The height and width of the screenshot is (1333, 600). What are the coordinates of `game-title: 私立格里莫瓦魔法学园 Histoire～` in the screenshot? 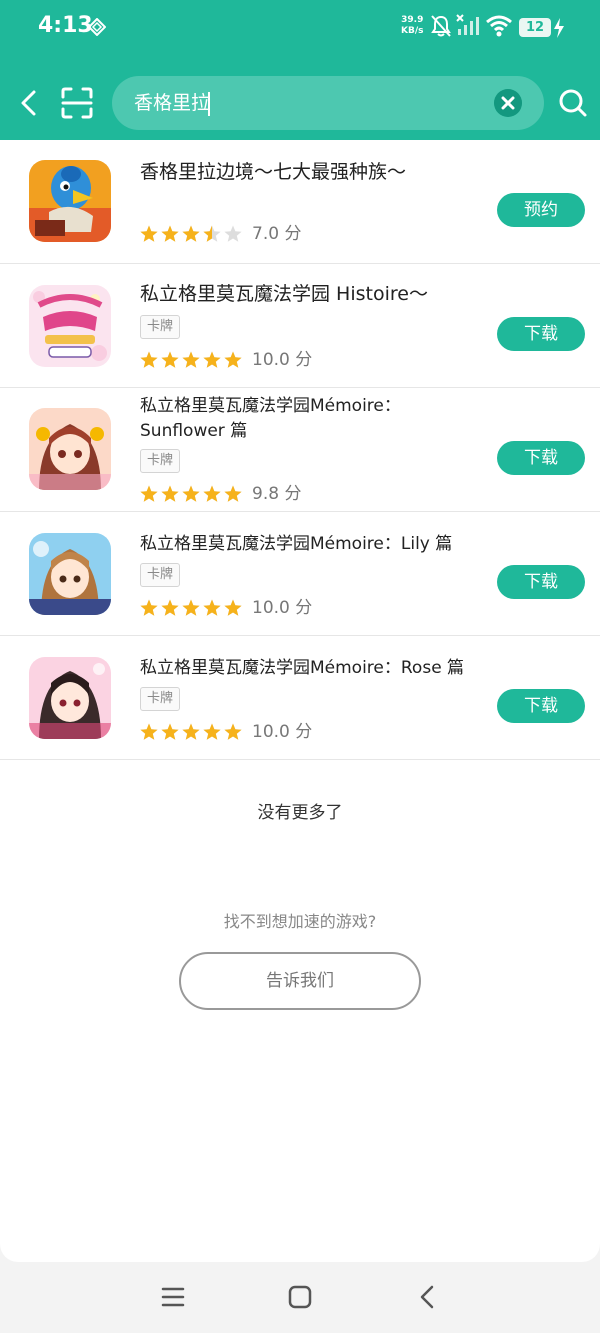 It's located at (312, 294).